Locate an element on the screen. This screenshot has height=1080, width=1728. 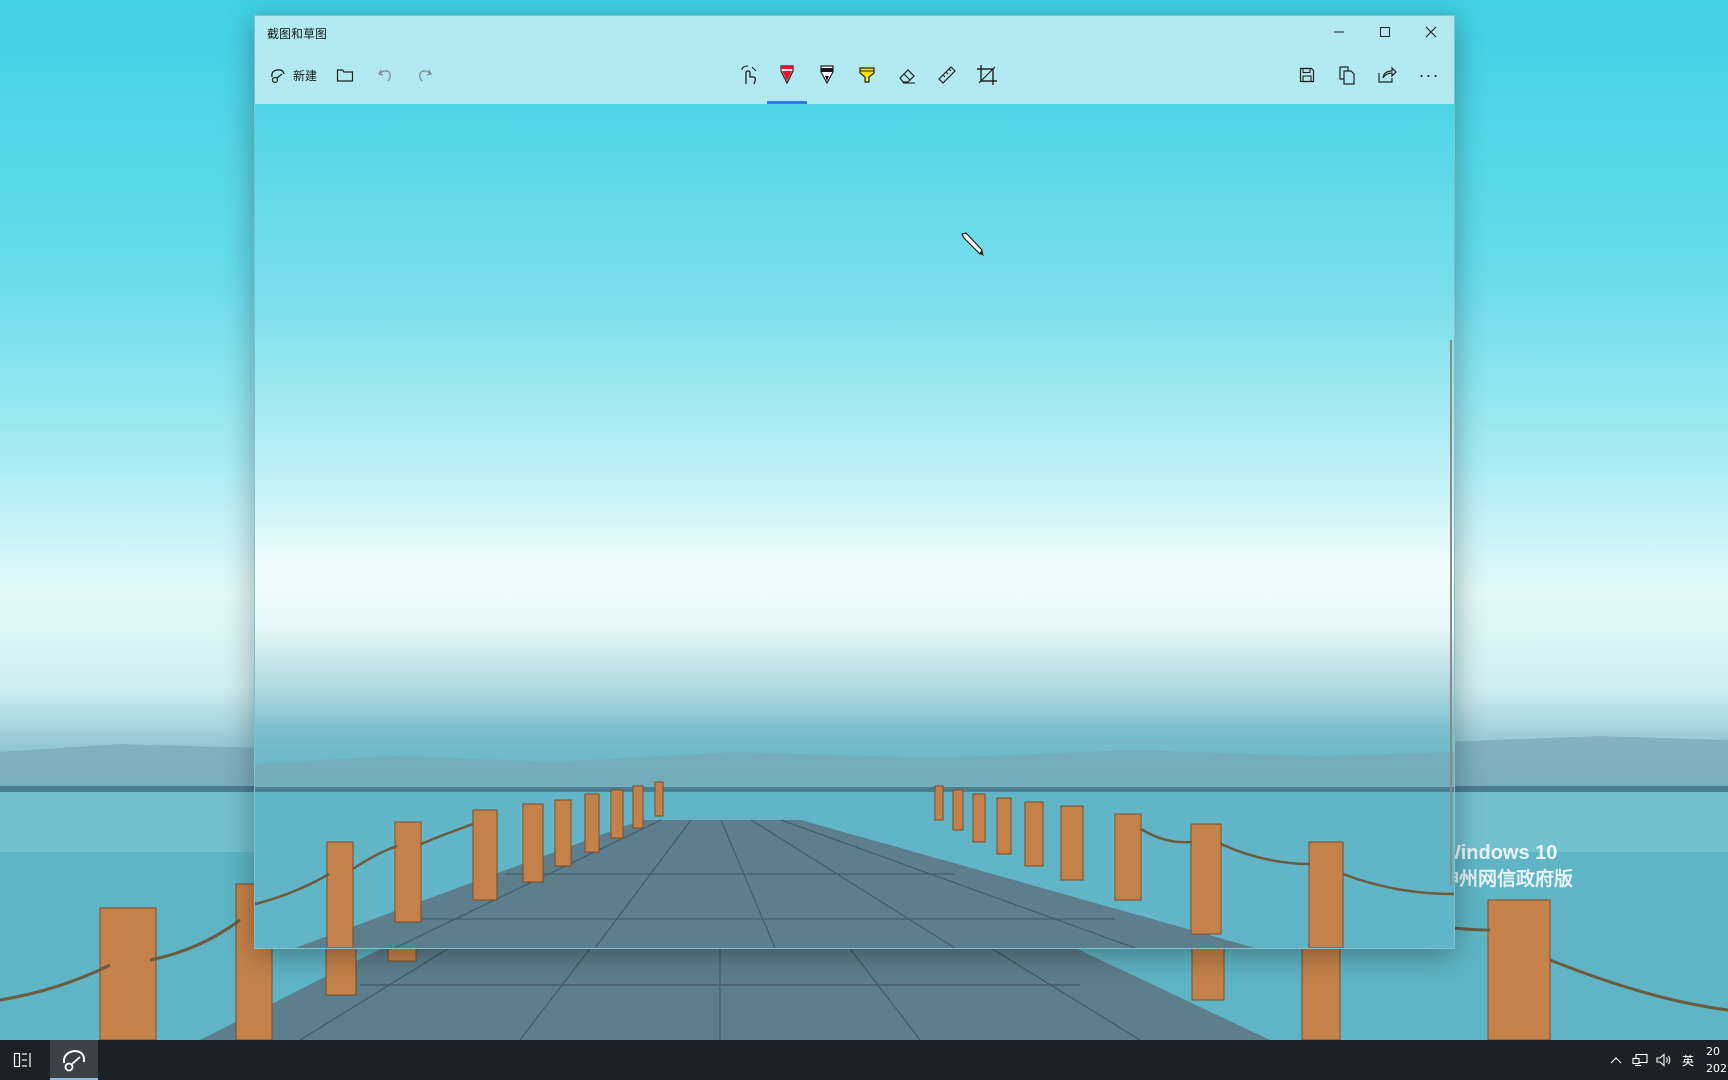
save-icon is located at coordinates (1307, 75).